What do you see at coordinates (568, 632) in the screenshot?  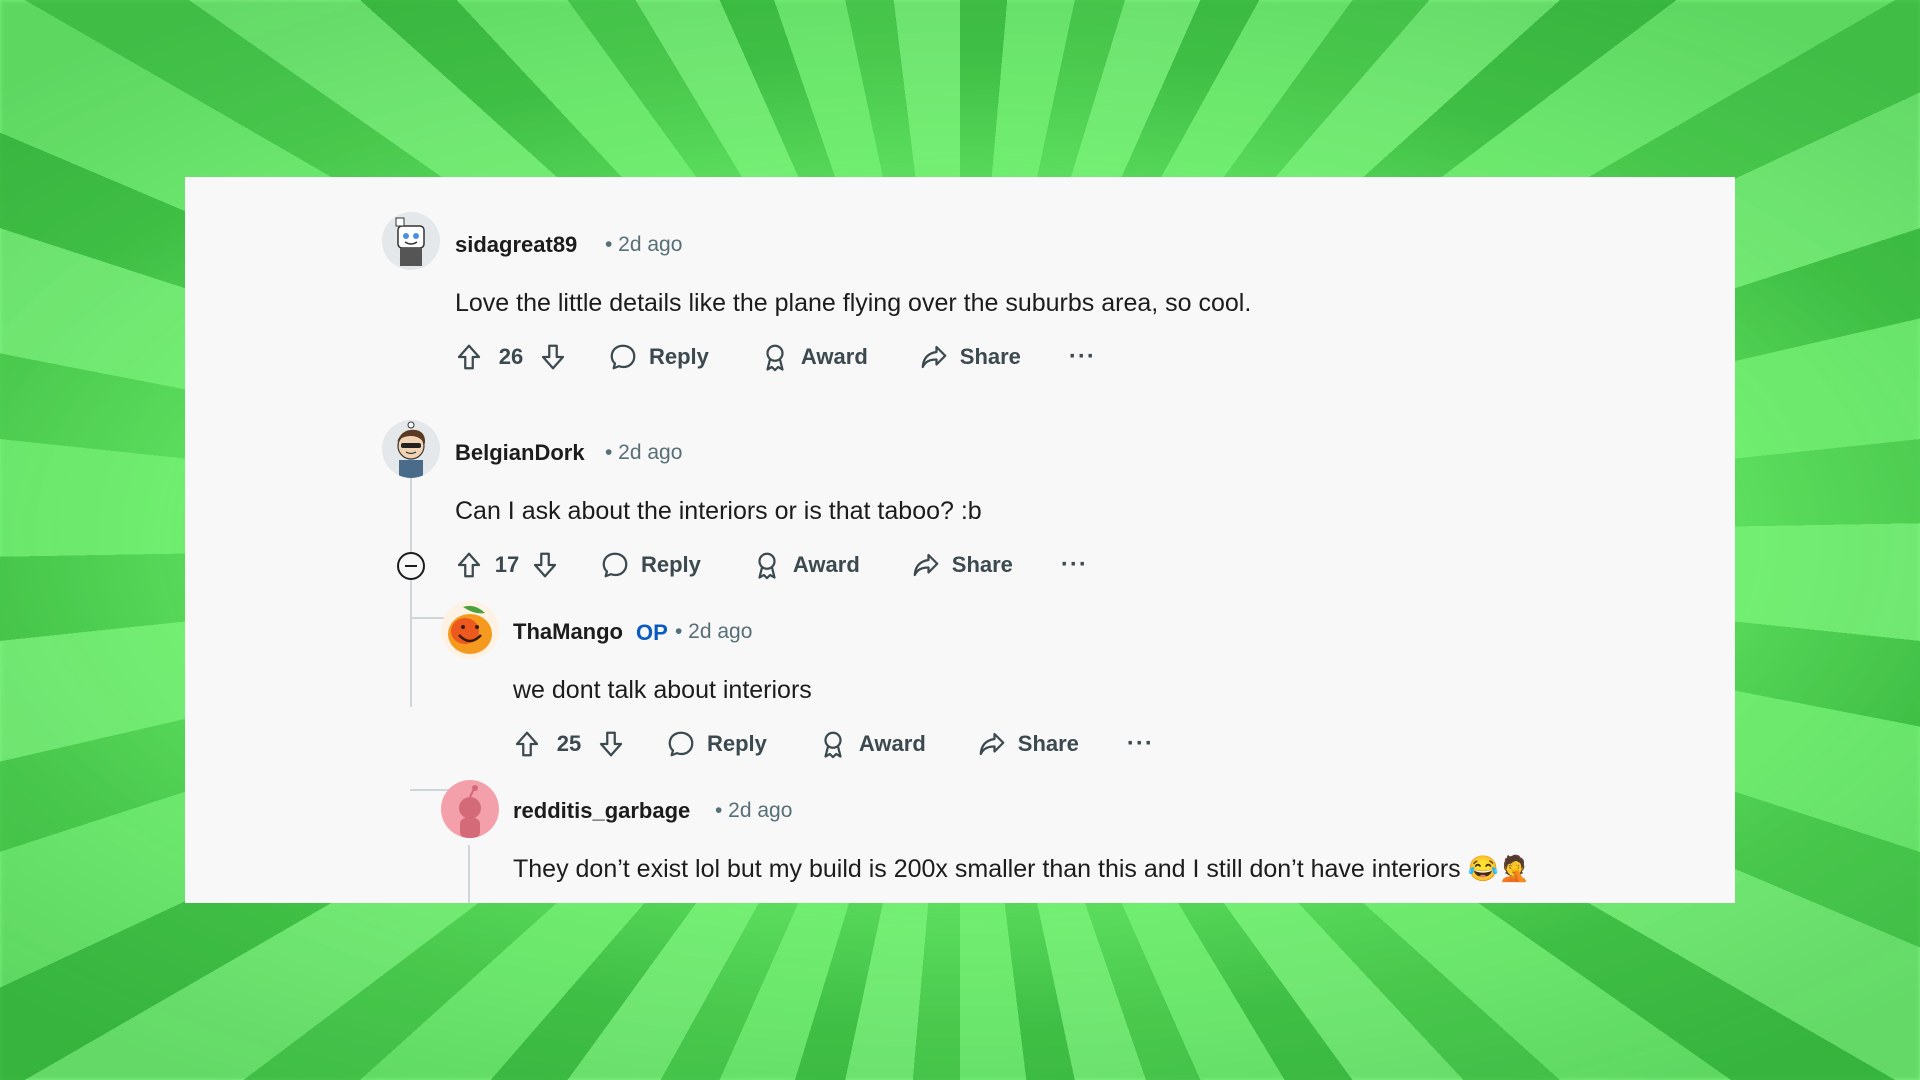 I see `comment-username: ThaMango` at bounding box center [568, 632].